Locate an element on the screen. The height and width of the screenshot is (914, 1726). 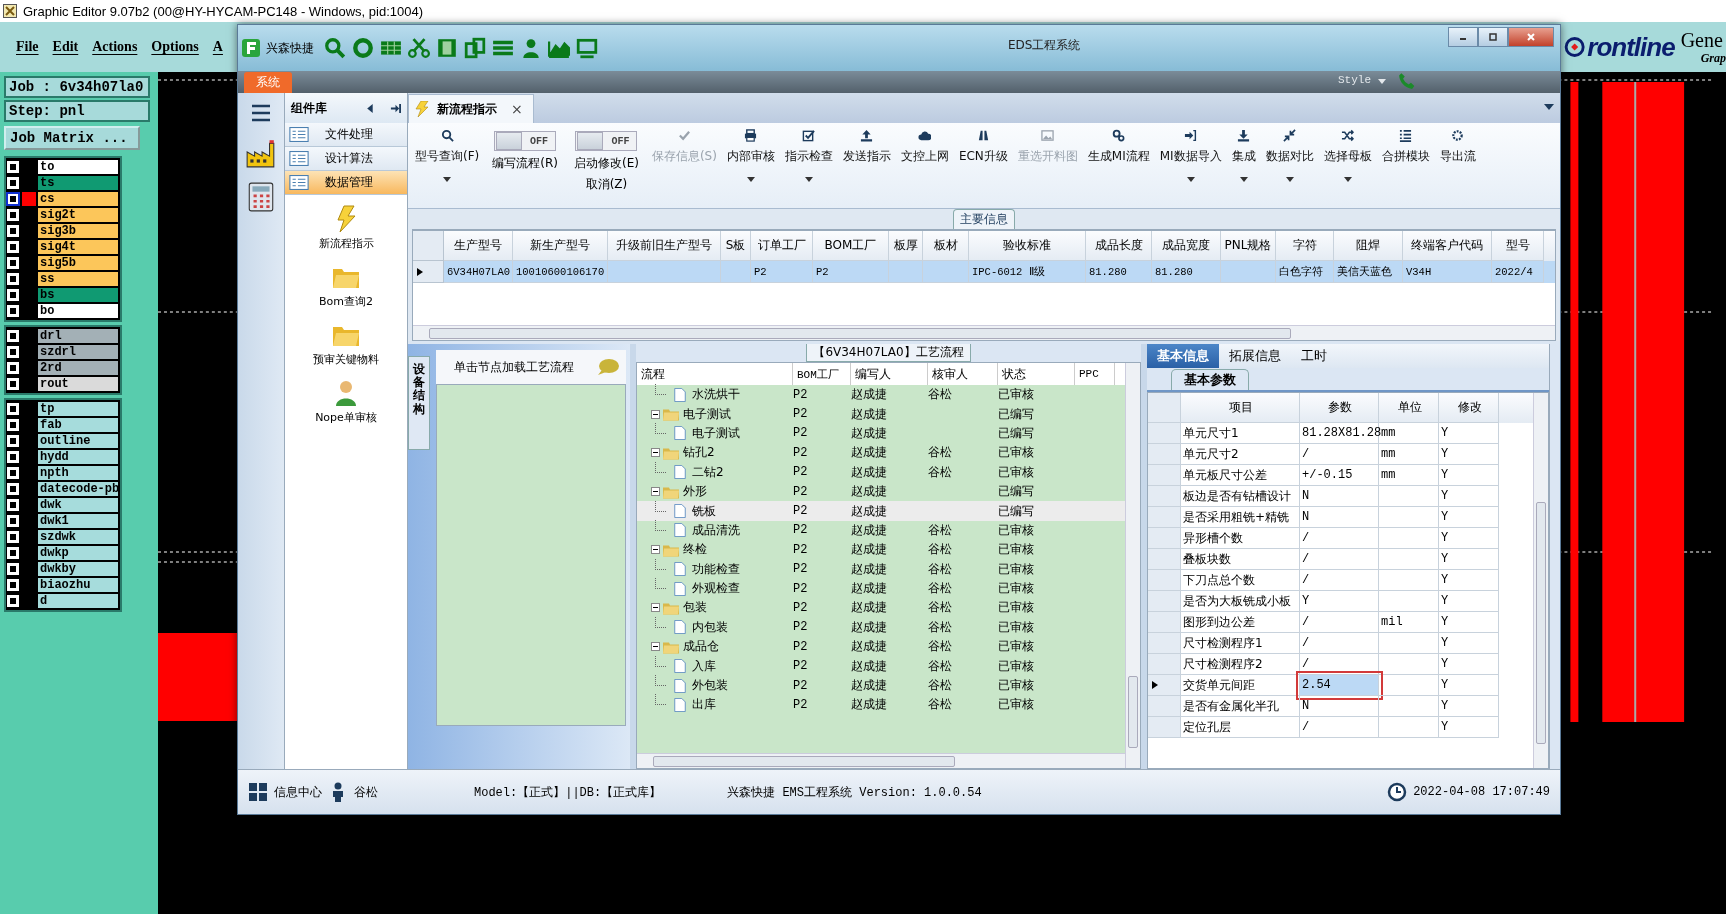
layer-name: dwk is located at coordinates (78, 505).